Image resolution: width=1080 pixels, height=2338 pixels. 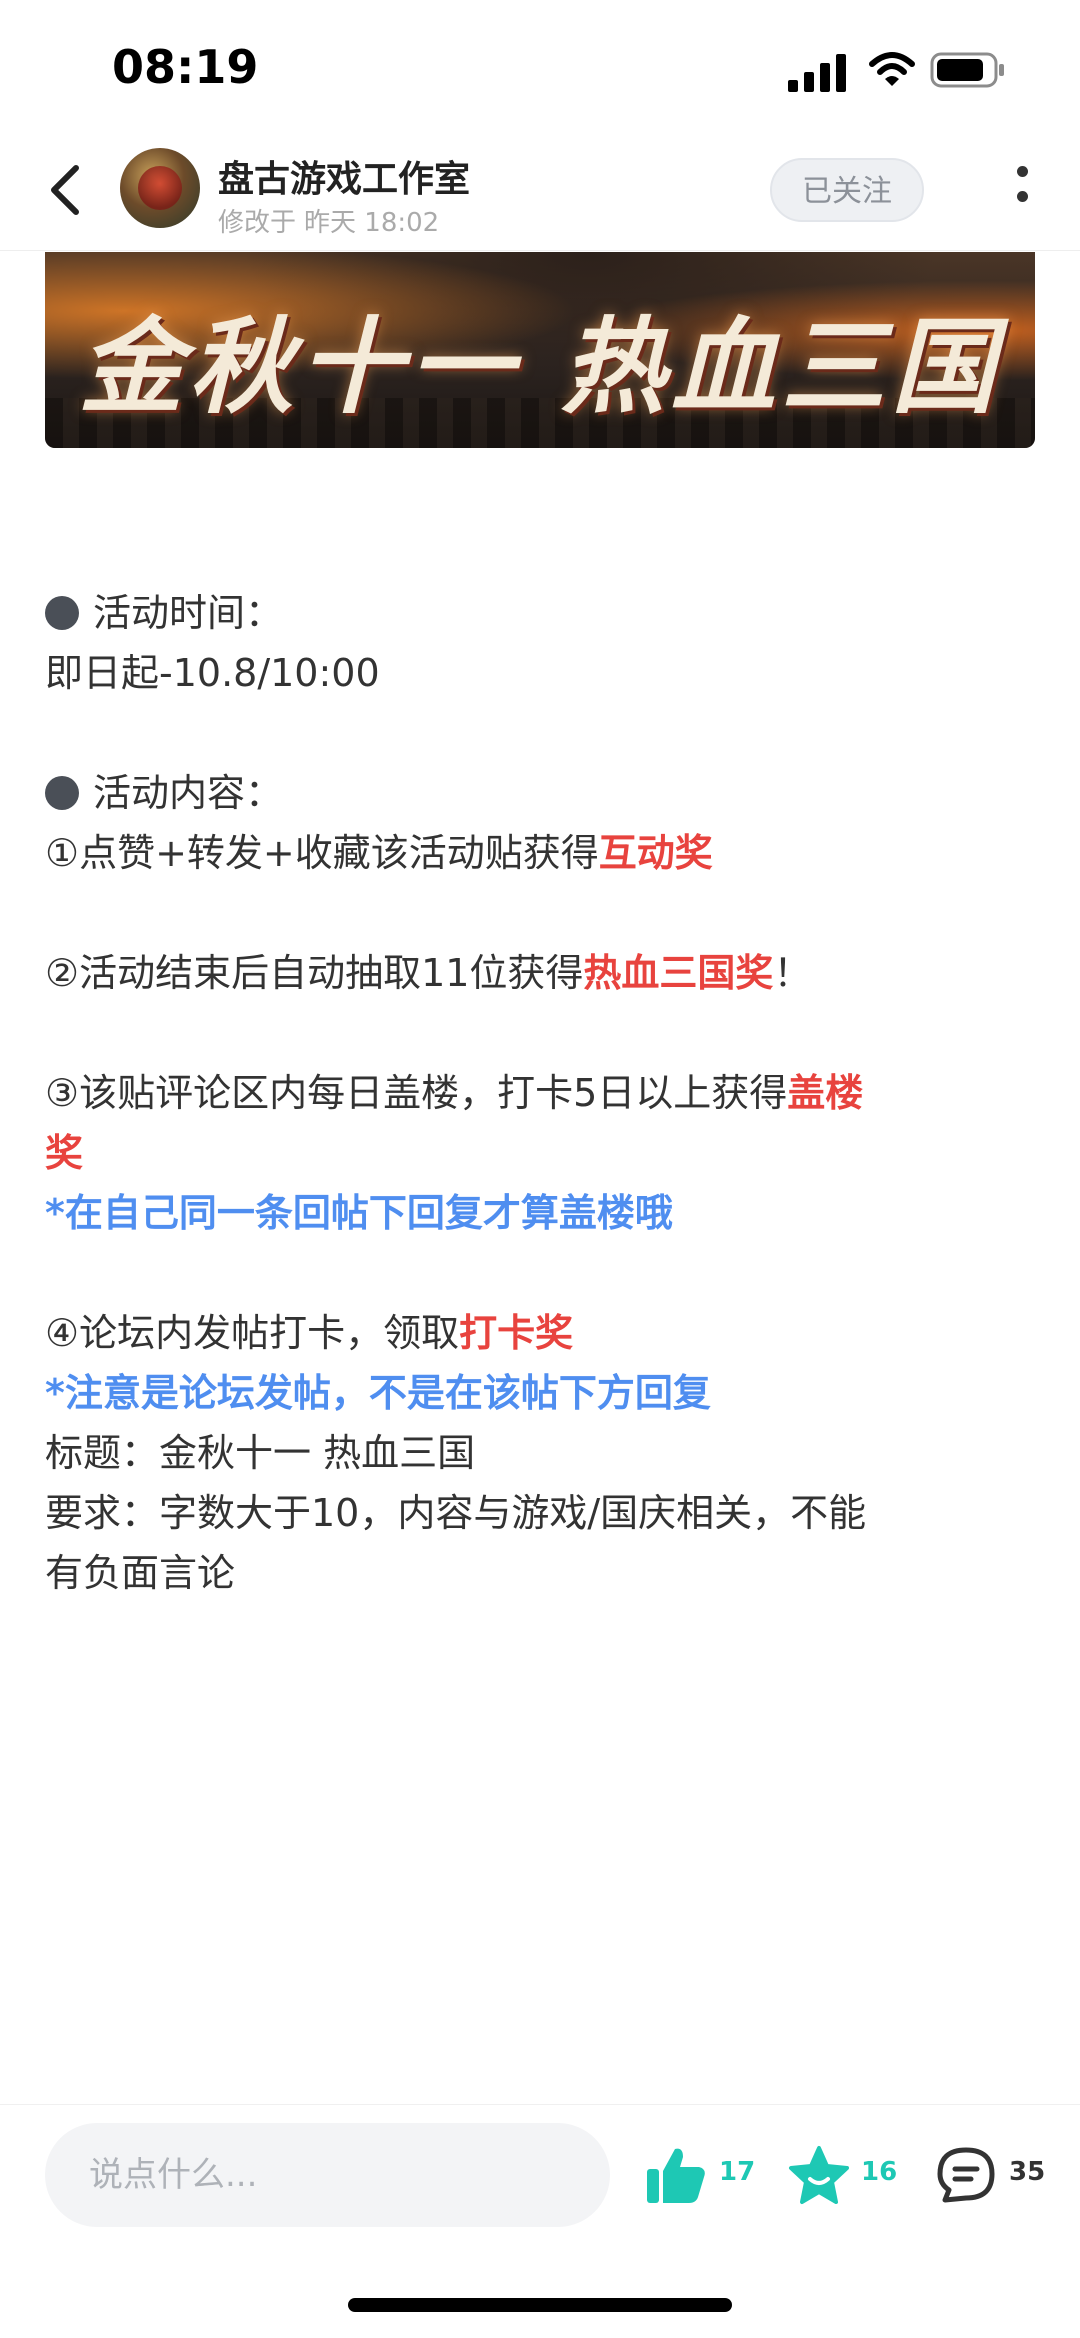 I want to click on like-button: 17, so click(x=705, y=2175).